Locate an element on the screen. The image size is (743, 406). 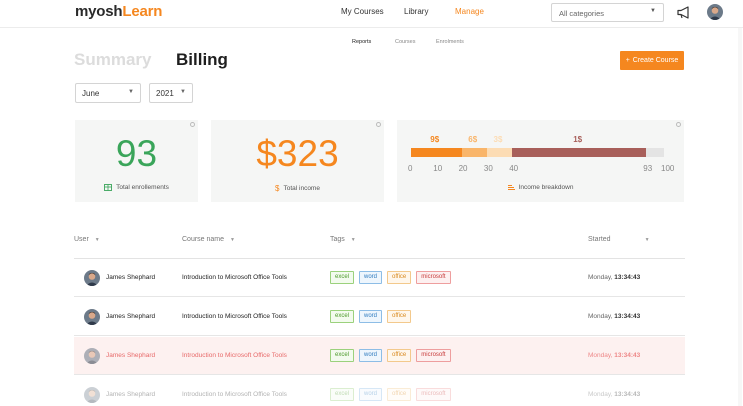
scrollbar is located at coordinates (740, 217).